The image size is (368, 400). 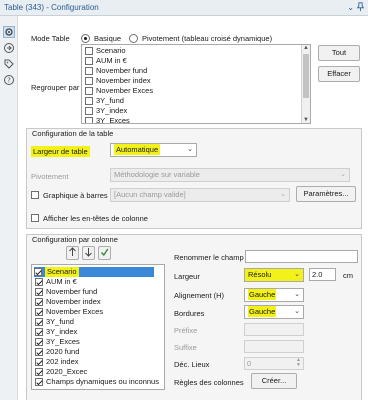 What do you see at coordinates (260, 274) in the screenshot?
I see `width-mode-value: Résolu` at bounding box center [260, 274].